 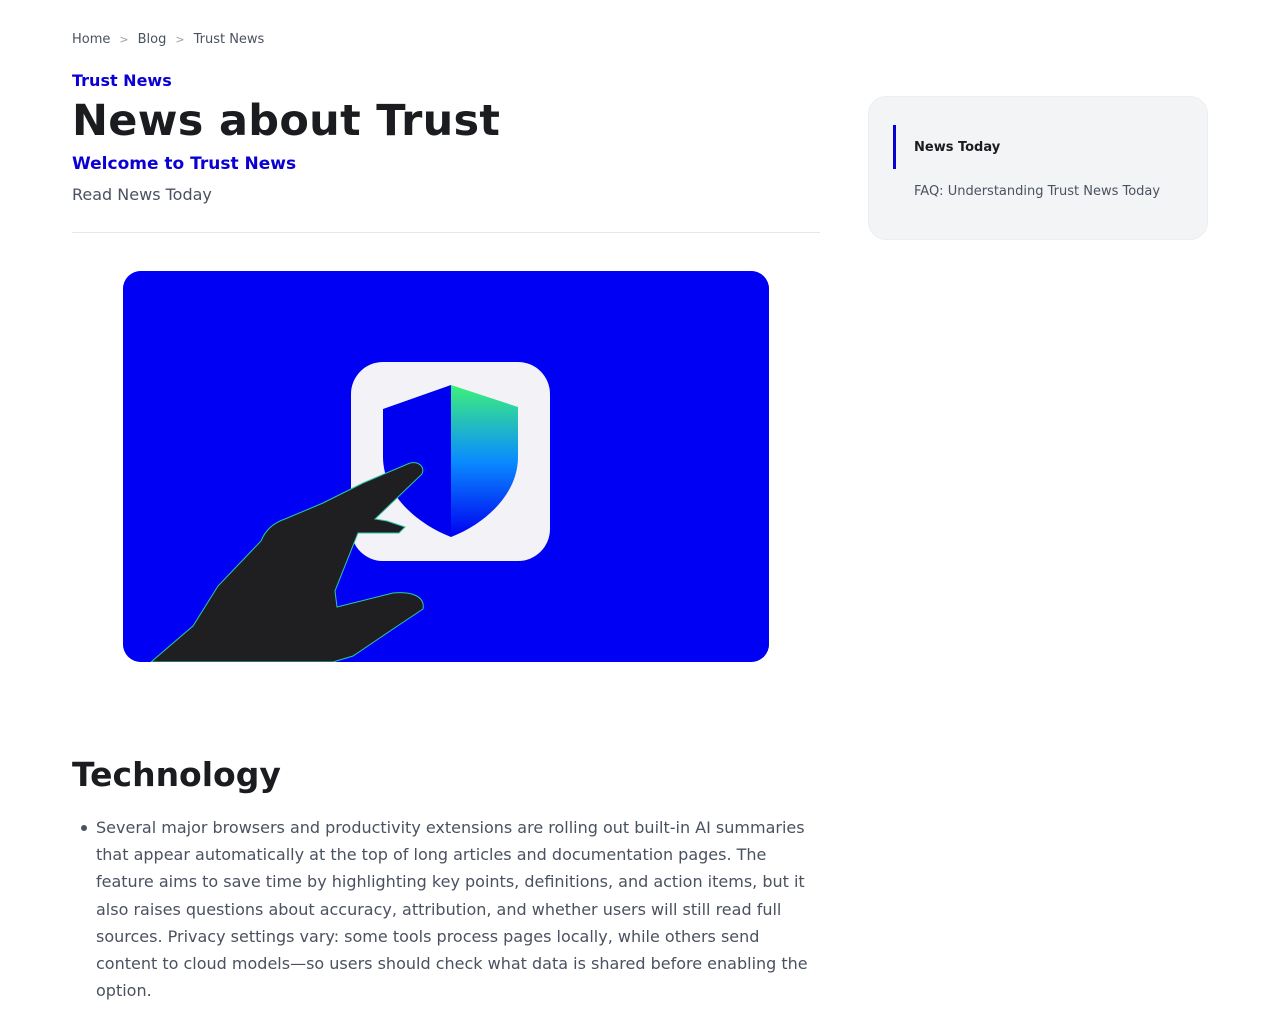 What do you see at coordinates (446, 232) in the screenshot?
I see `header-divider` at bounding box center [446, 232].